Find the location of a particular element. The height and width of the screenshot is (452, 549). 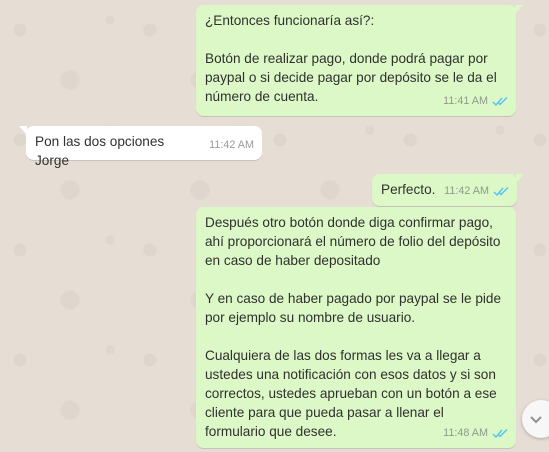

message-text: Pon las dos opciones Jorge is located at coordinates (102, 151).